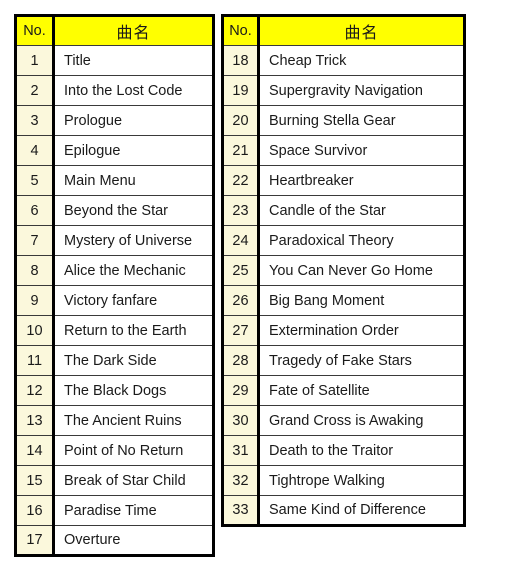 This screenshot has width=512, height=566. I want to click on track-title-cell: Burning Stella Gear, so click(361, 120).